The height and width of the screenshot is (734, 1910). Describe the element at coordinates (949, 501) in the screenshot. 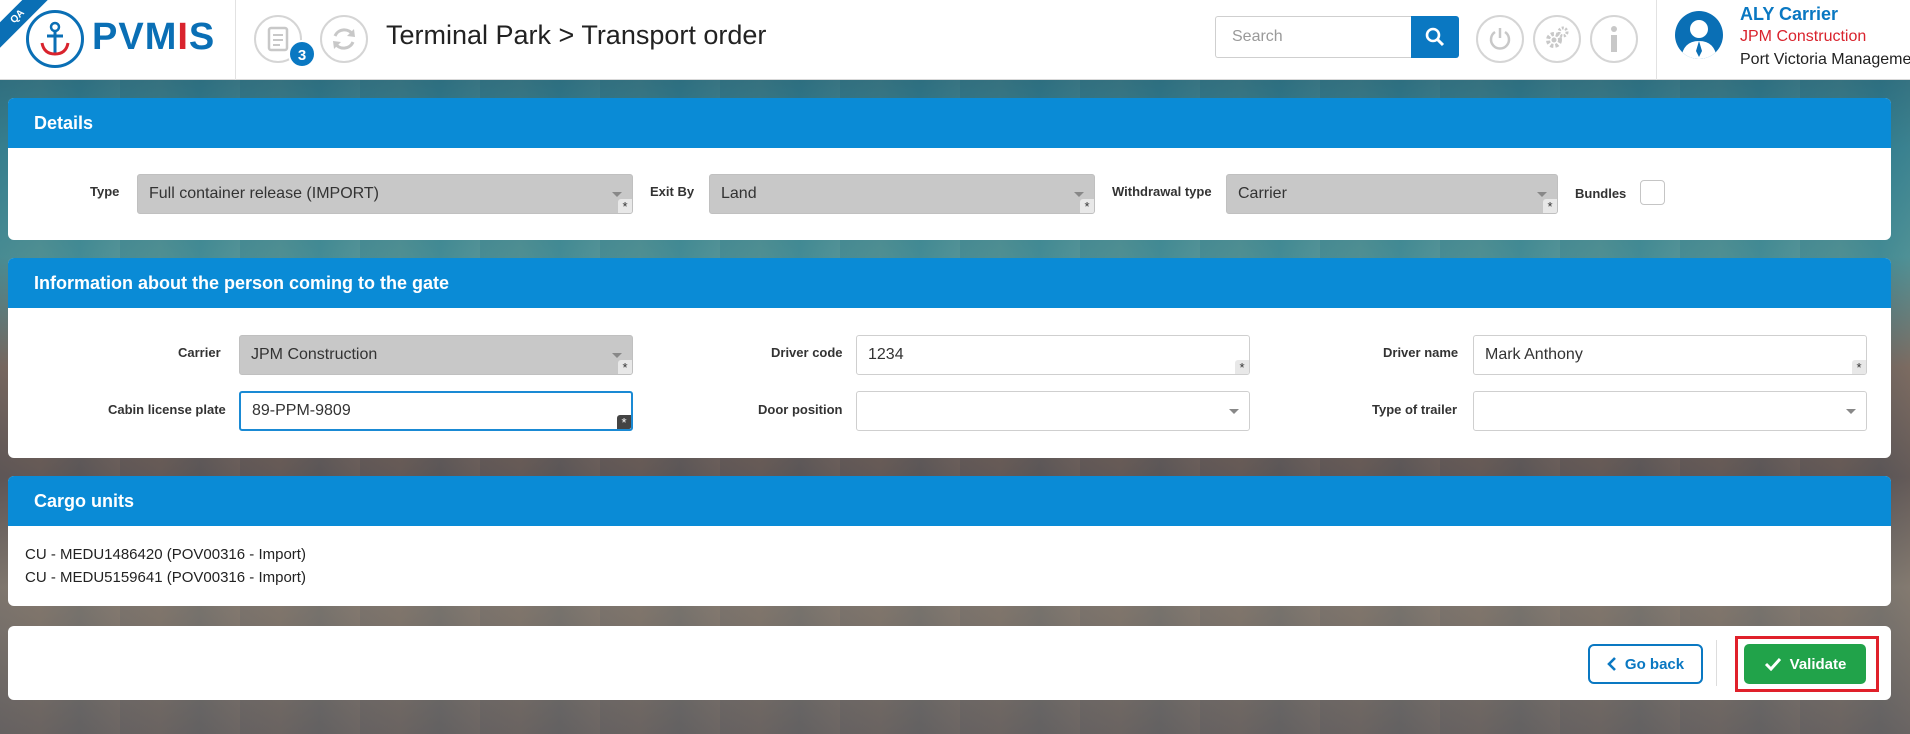

I see `cargo-units-panel-title: Cargo units` at that location.